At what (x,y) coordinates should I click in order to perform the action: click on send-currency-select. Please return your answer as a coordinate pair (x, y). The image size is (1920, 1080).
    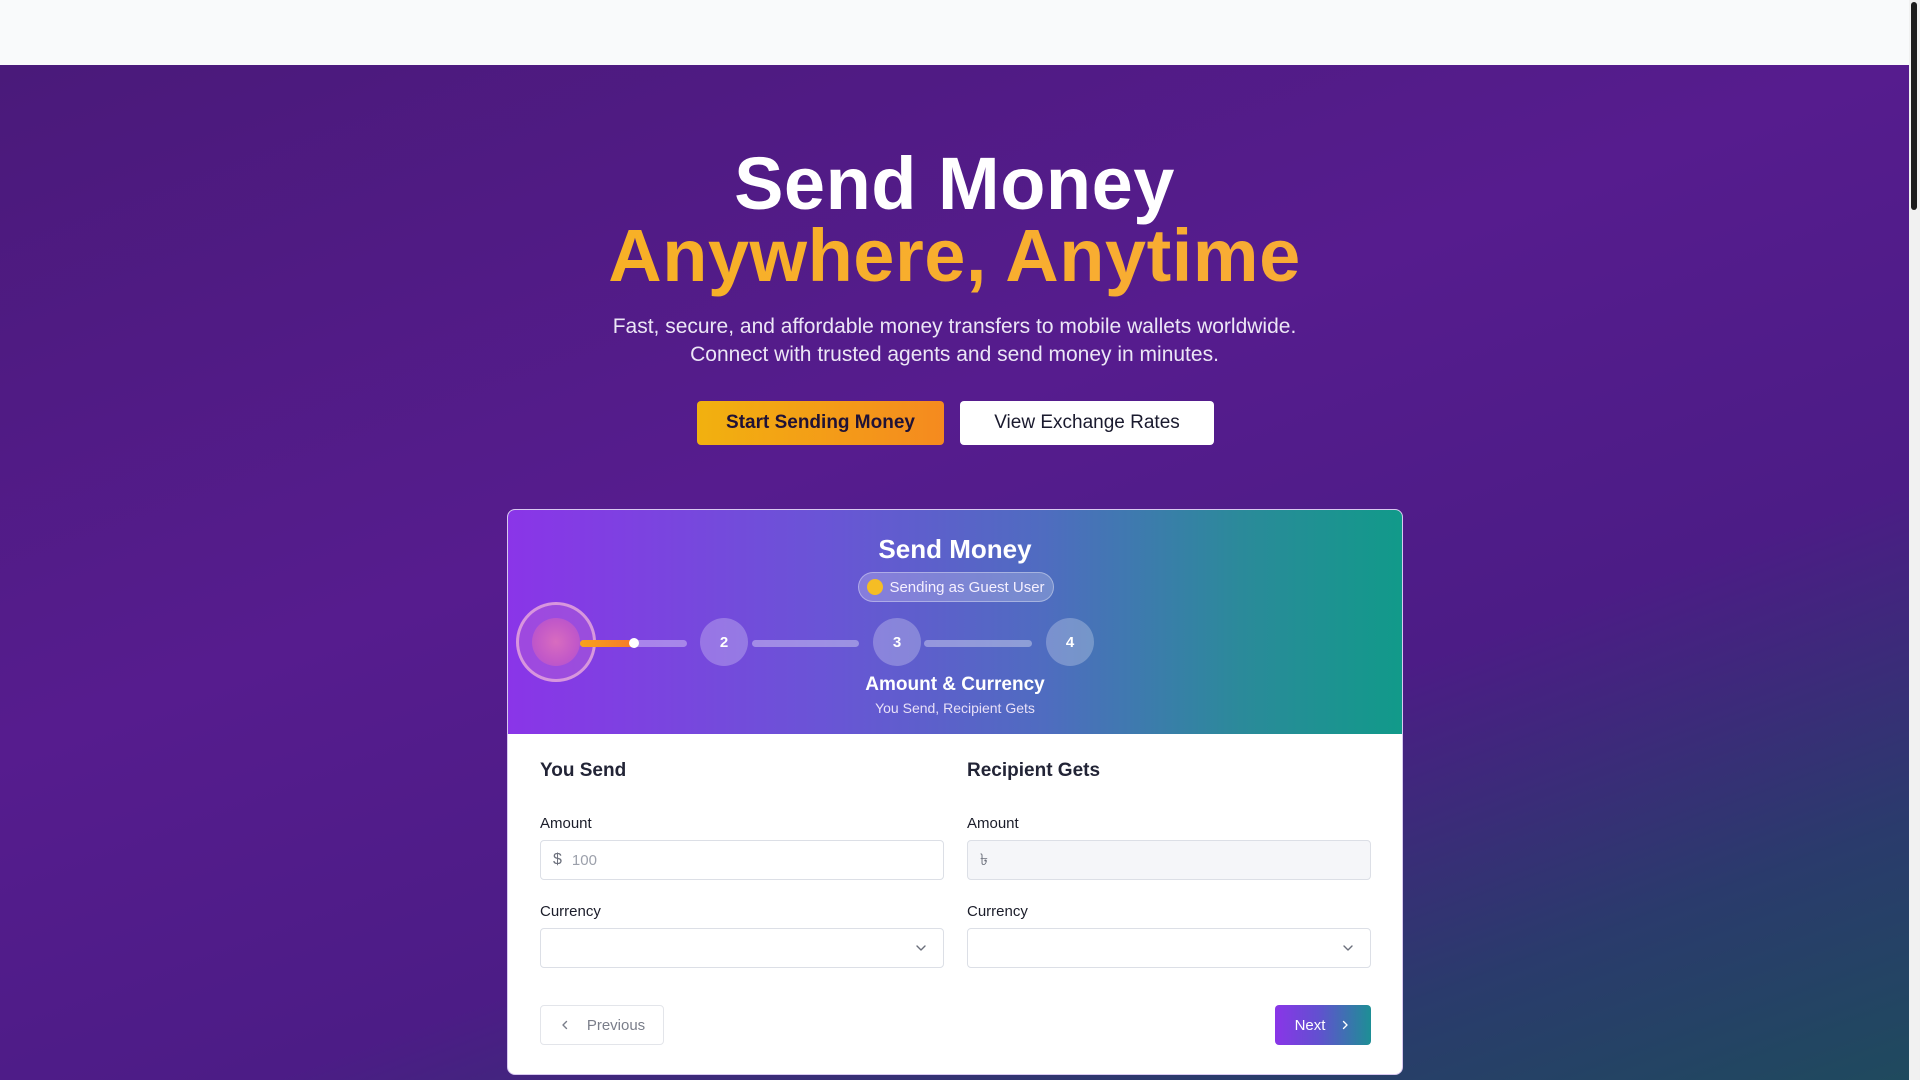
    Looking at the image, I should click on (742, 948).